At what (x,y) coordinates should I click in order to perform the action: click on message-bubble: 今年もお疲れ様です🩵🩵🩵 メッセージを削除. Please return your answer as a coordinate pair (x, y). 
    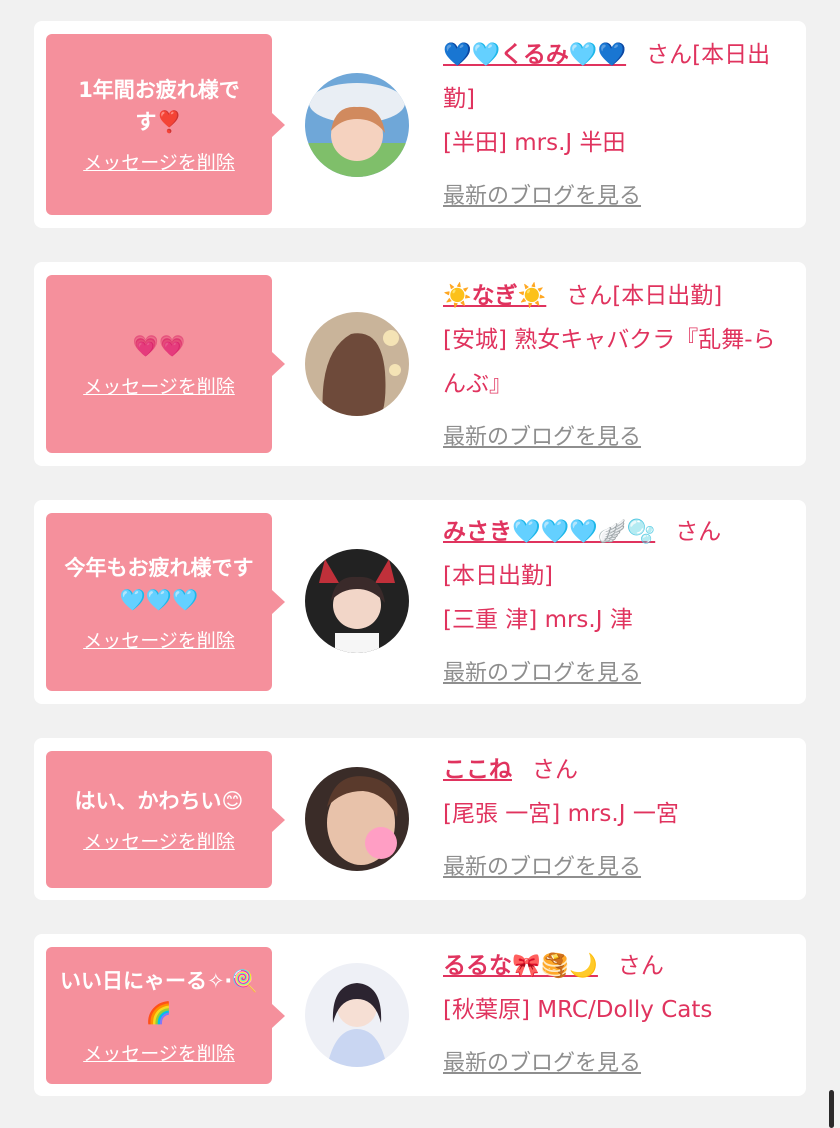
    Looking at the image, I should click on (165, 602).